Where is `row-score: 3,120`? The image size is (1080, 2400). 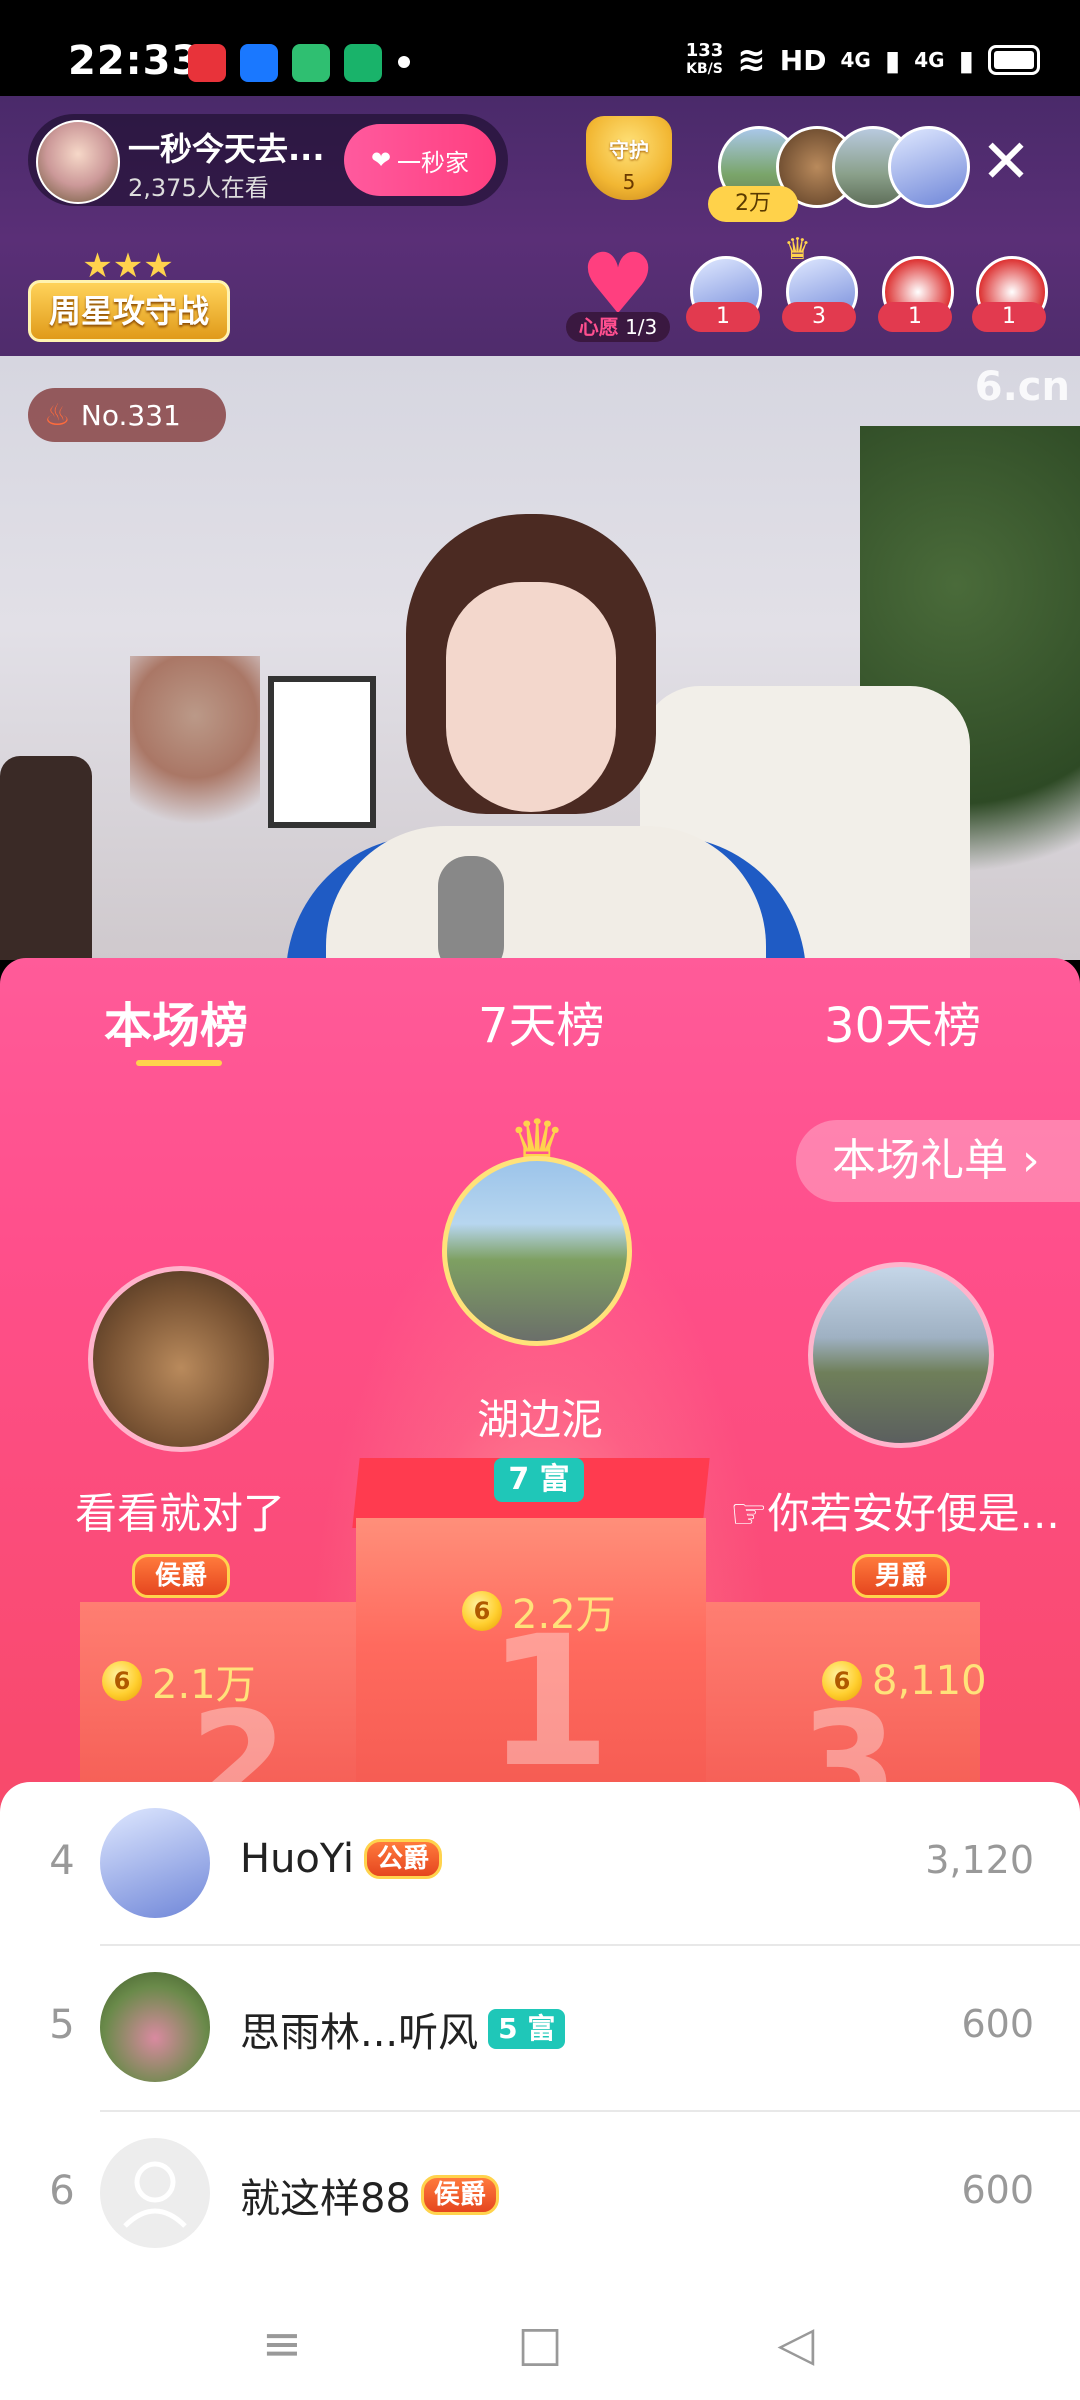
row-score: 3,120 is located at coordinates (979, 1860).